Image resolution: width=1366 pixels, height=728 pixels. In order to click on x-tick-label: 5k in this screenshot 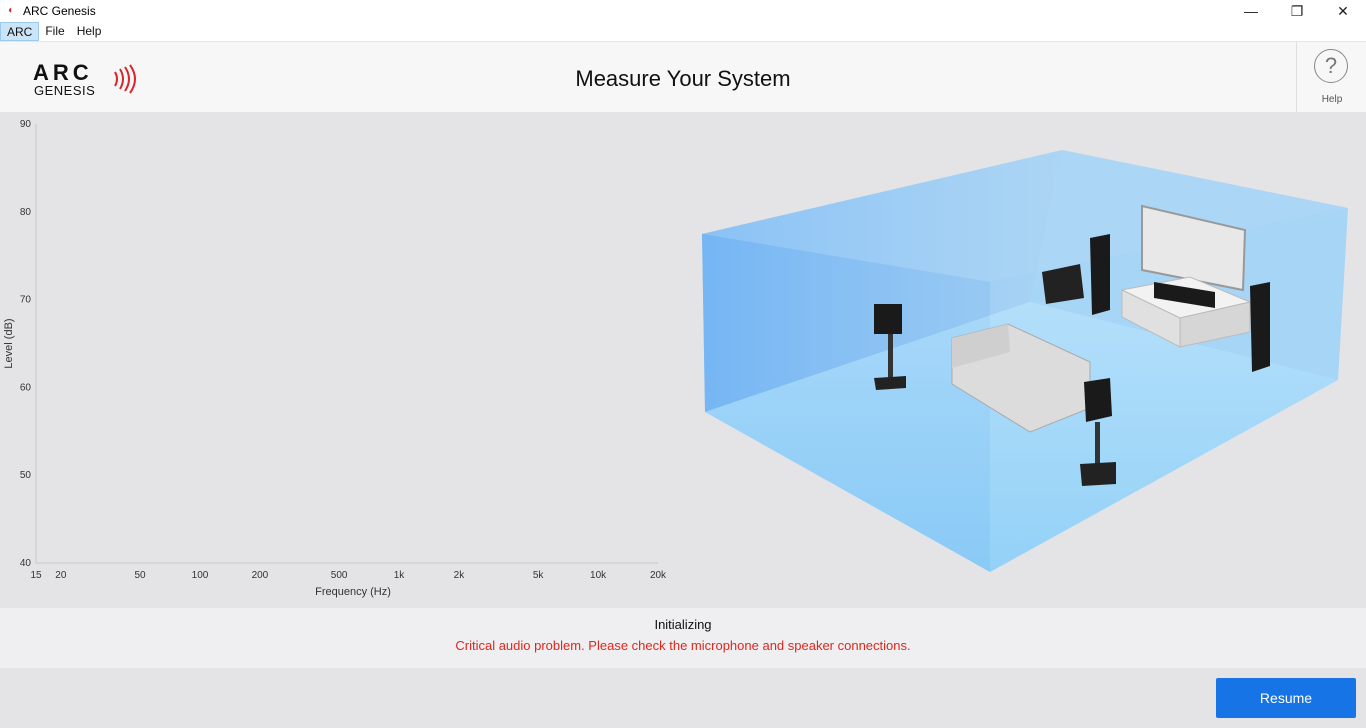, I will do `click(539, 575)`.